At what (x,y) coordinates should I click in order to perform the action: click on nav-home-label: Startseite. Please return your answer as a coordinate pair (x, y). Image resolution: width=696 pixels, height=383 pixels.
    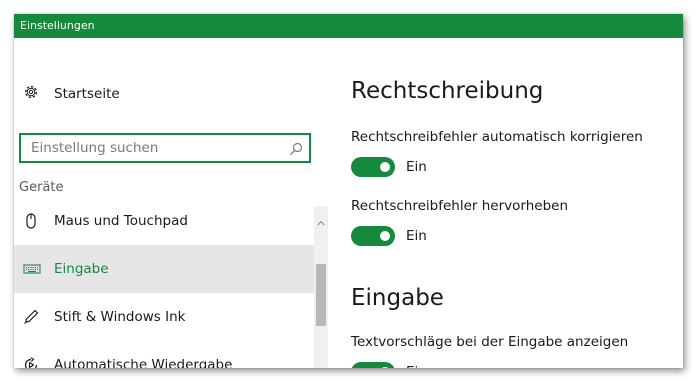
    Looking at the image, I should click on (87, 94).